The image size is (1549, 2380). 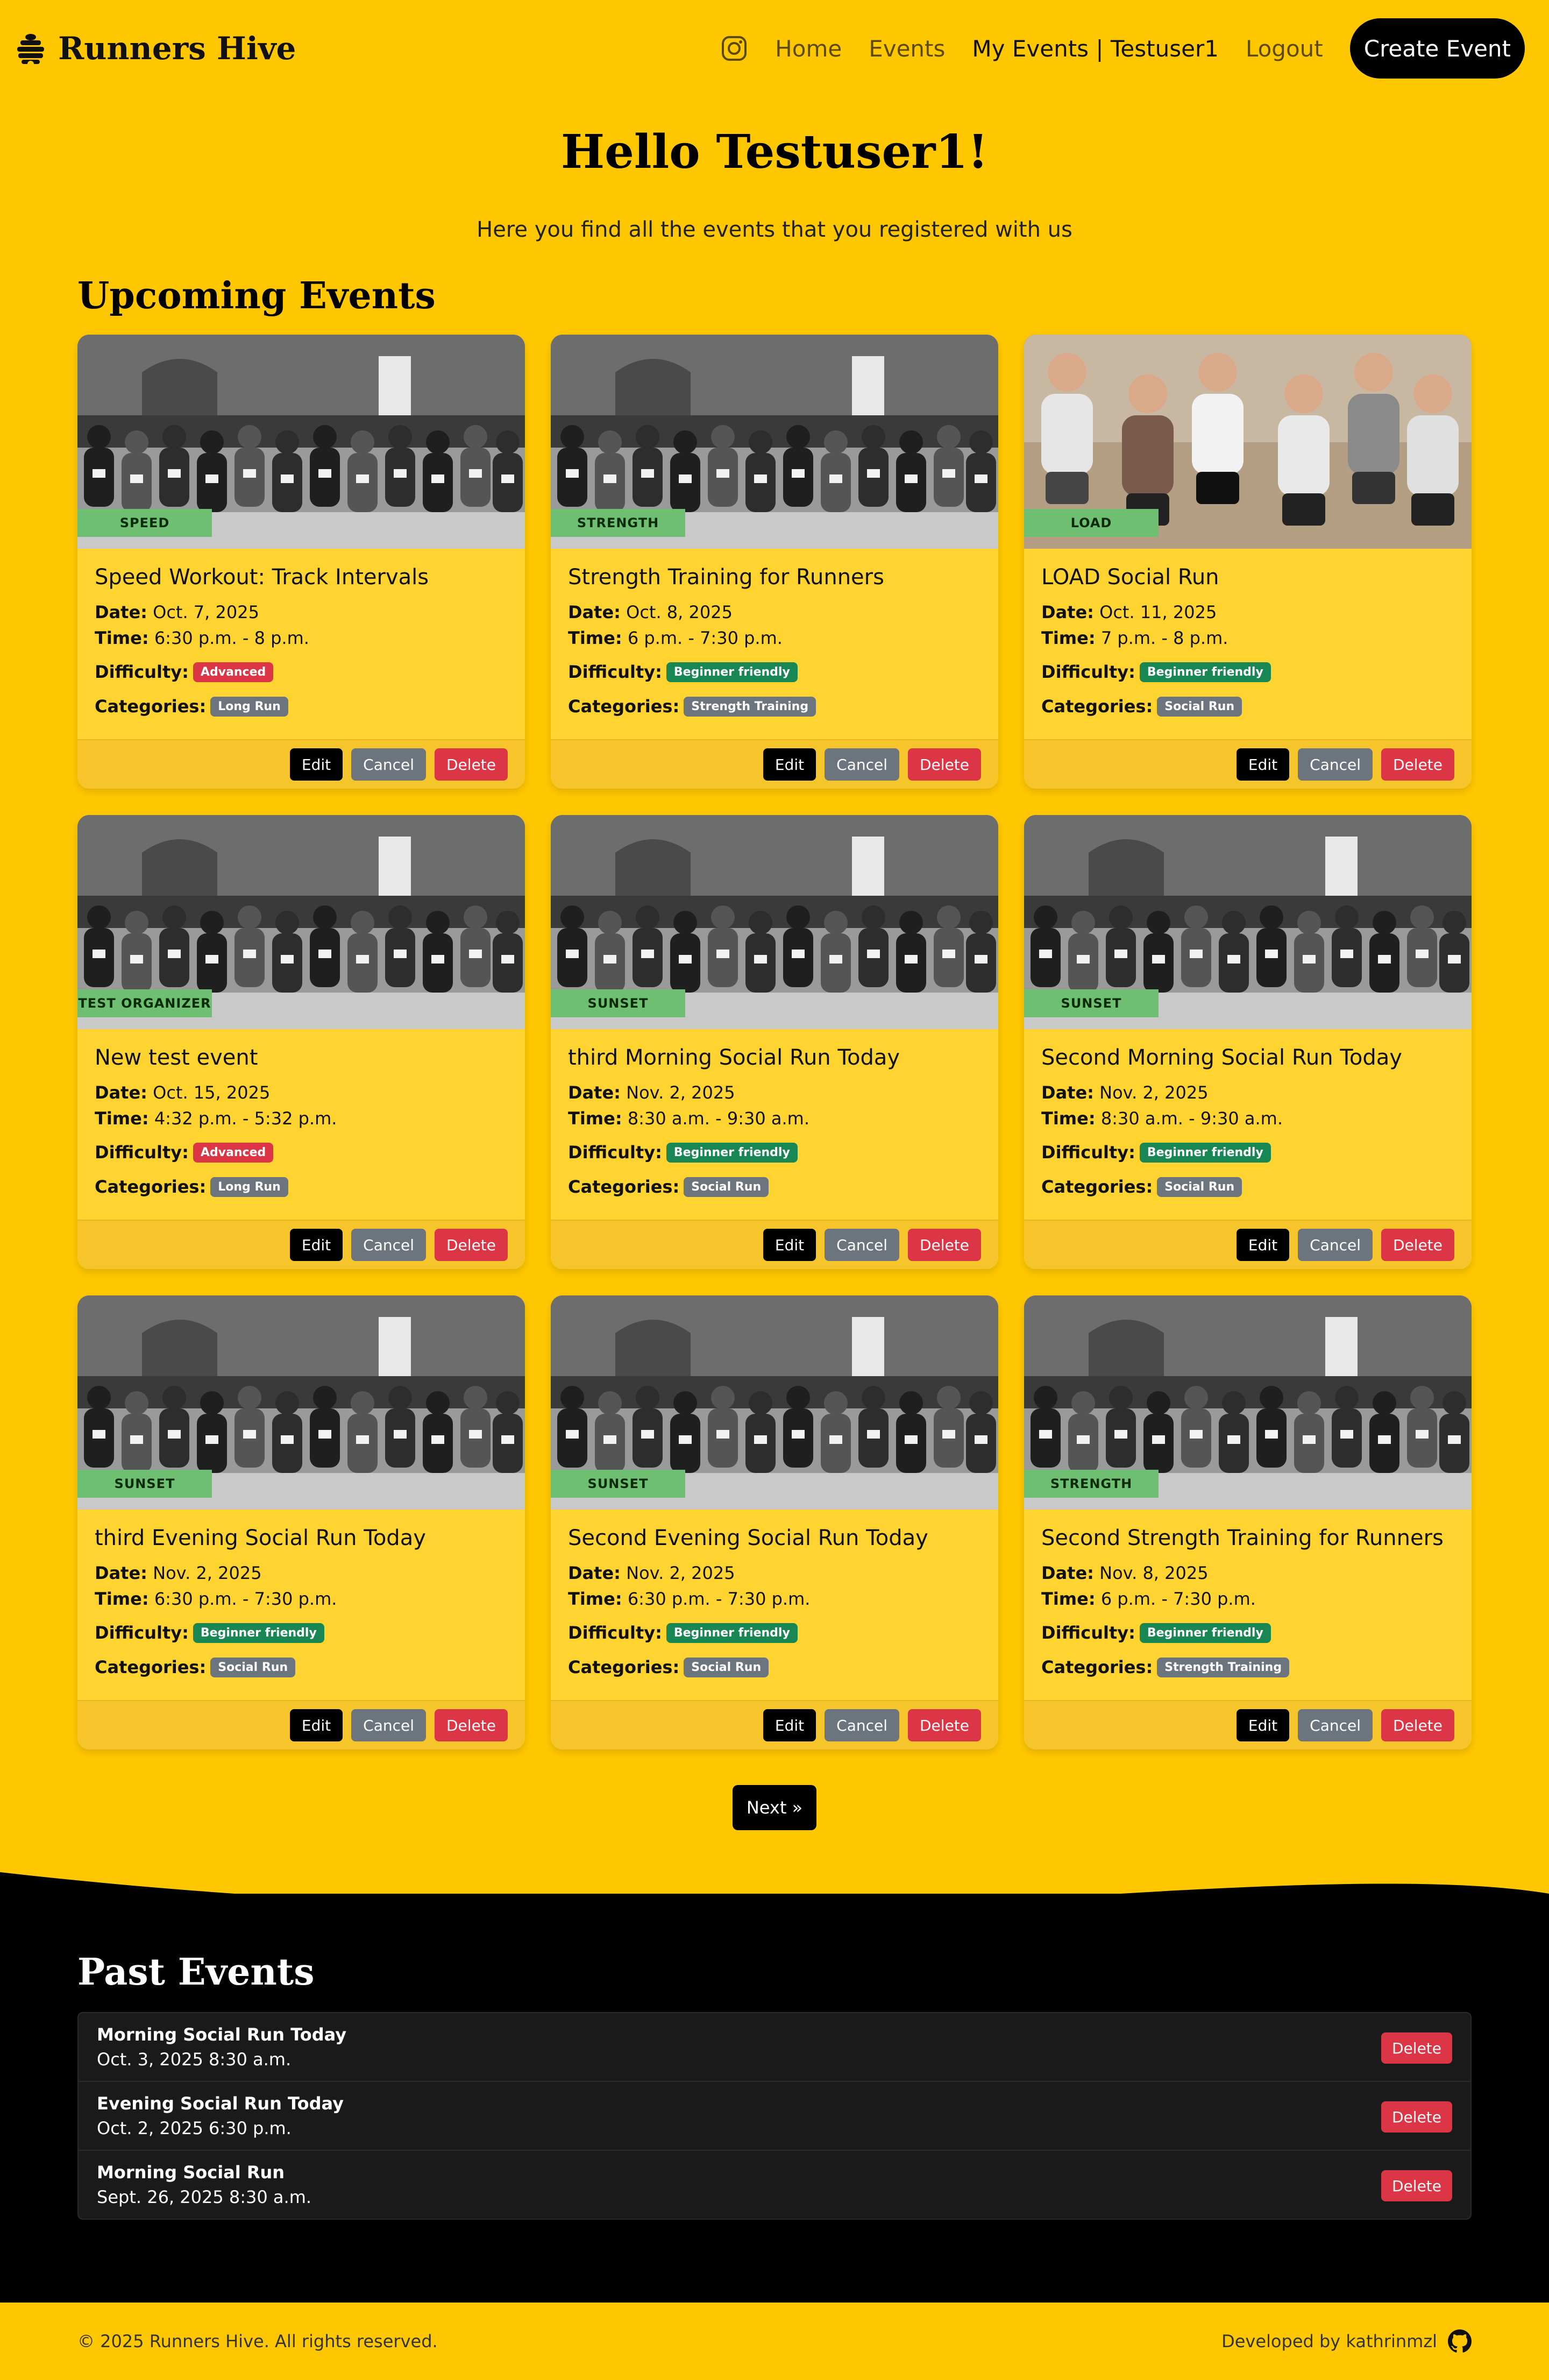 I want to click on past-events-heading: Past Events, so click(x=196, y=1972).